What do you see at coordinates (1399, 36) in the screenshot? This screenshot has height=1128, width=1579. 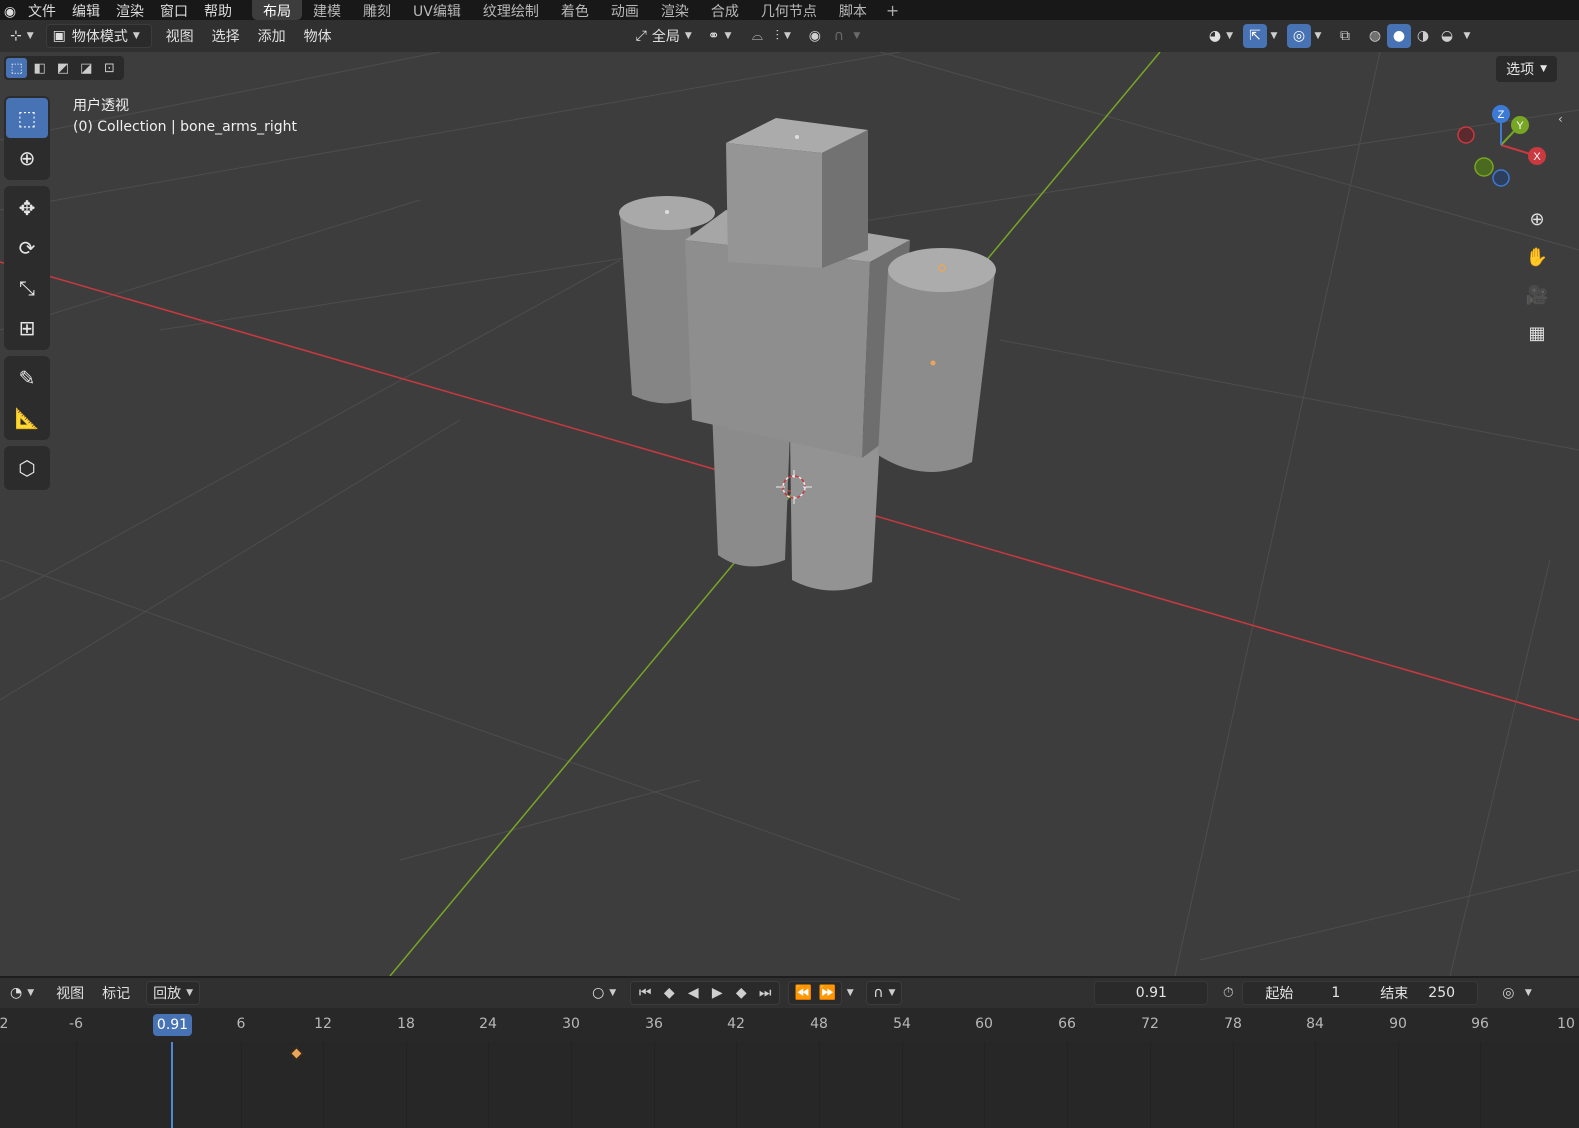 I see `solid-shading-icon: ●` at bounding box center [1399, 36].